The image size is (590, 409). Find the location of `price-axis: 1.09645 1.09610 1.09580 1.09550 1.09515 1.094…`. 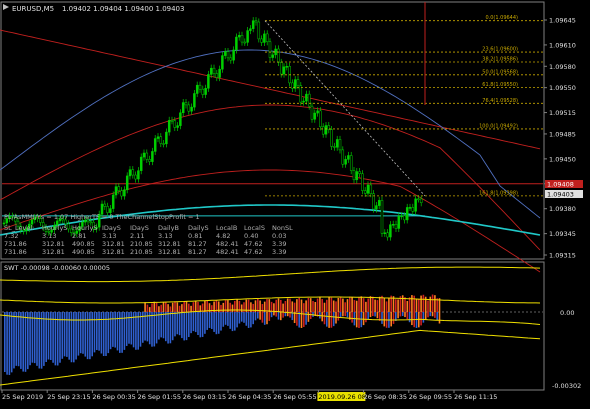

price-axis: 1.09645 1.09610 1.09580 1.09550 1.09515 1.094… is located at coordinates (560, 138).